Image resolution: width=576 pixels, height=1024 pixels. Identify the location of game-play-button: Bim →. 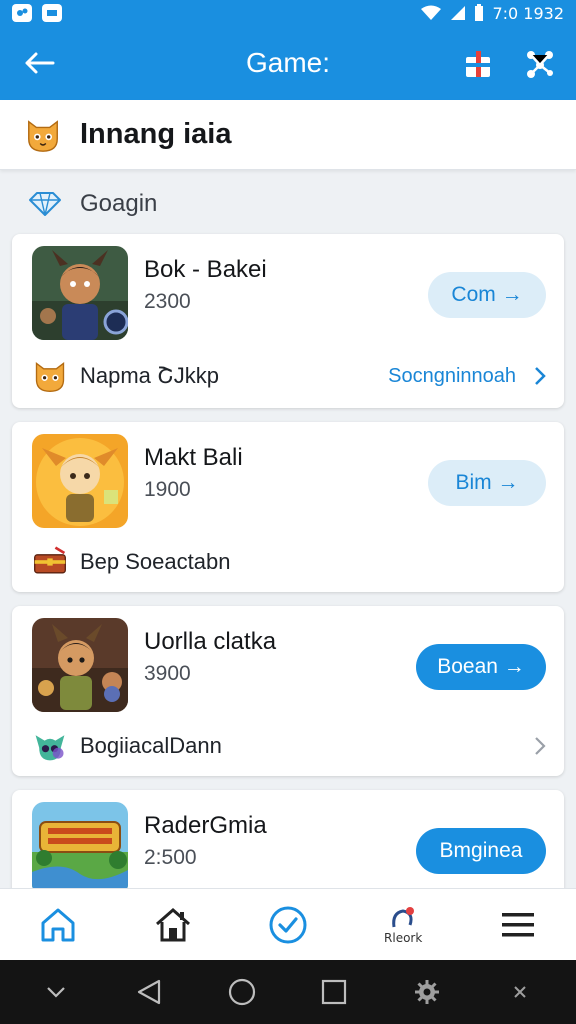
(487, 483).